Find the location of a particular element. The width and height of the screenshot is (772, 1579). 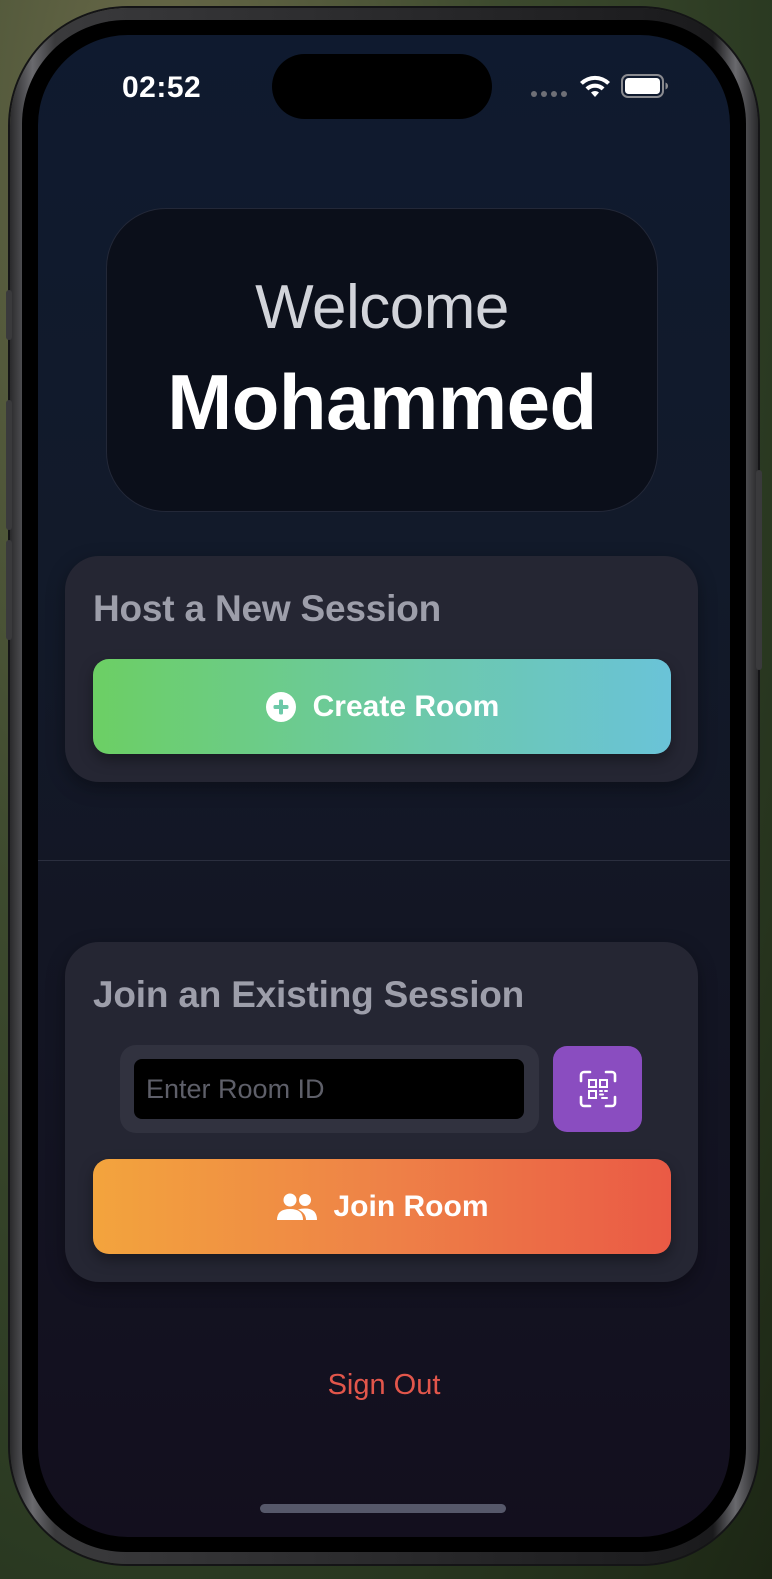

phone-volume-up-button is located at coordinates (9, 465).